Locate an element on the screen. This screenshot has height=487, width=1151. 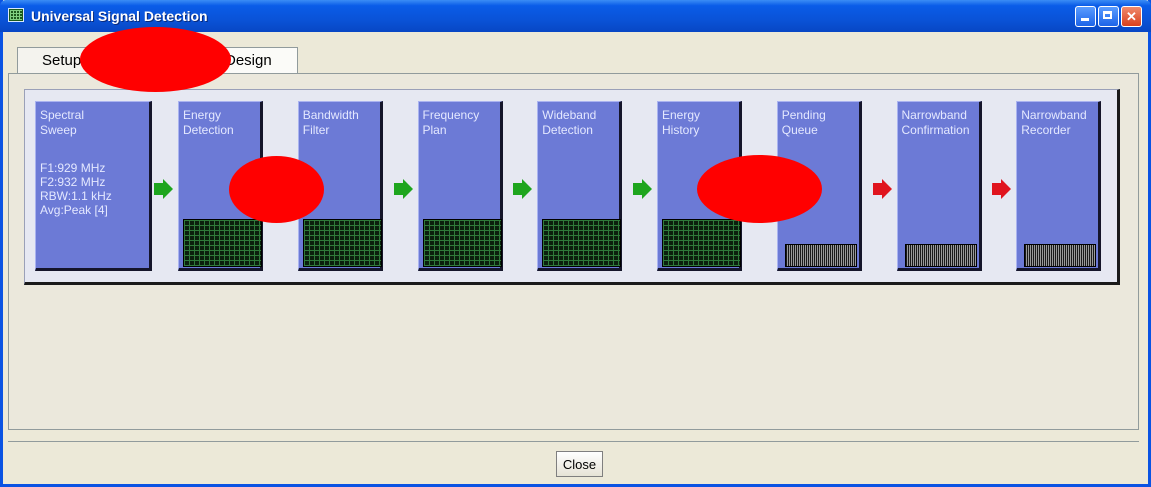
stage-wideband-detection: Wideband Detection is located at coordinates (580, 186).